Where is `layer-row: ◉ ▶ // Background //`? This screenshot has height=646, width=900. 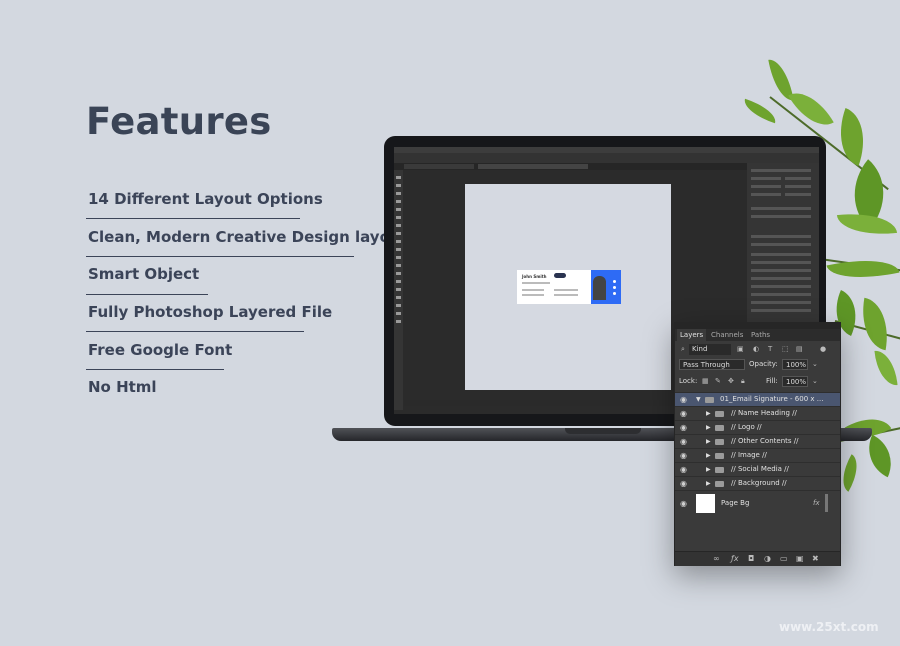 layer-row: ◉ ▶ // Background // is located at coordinates (757, 483).